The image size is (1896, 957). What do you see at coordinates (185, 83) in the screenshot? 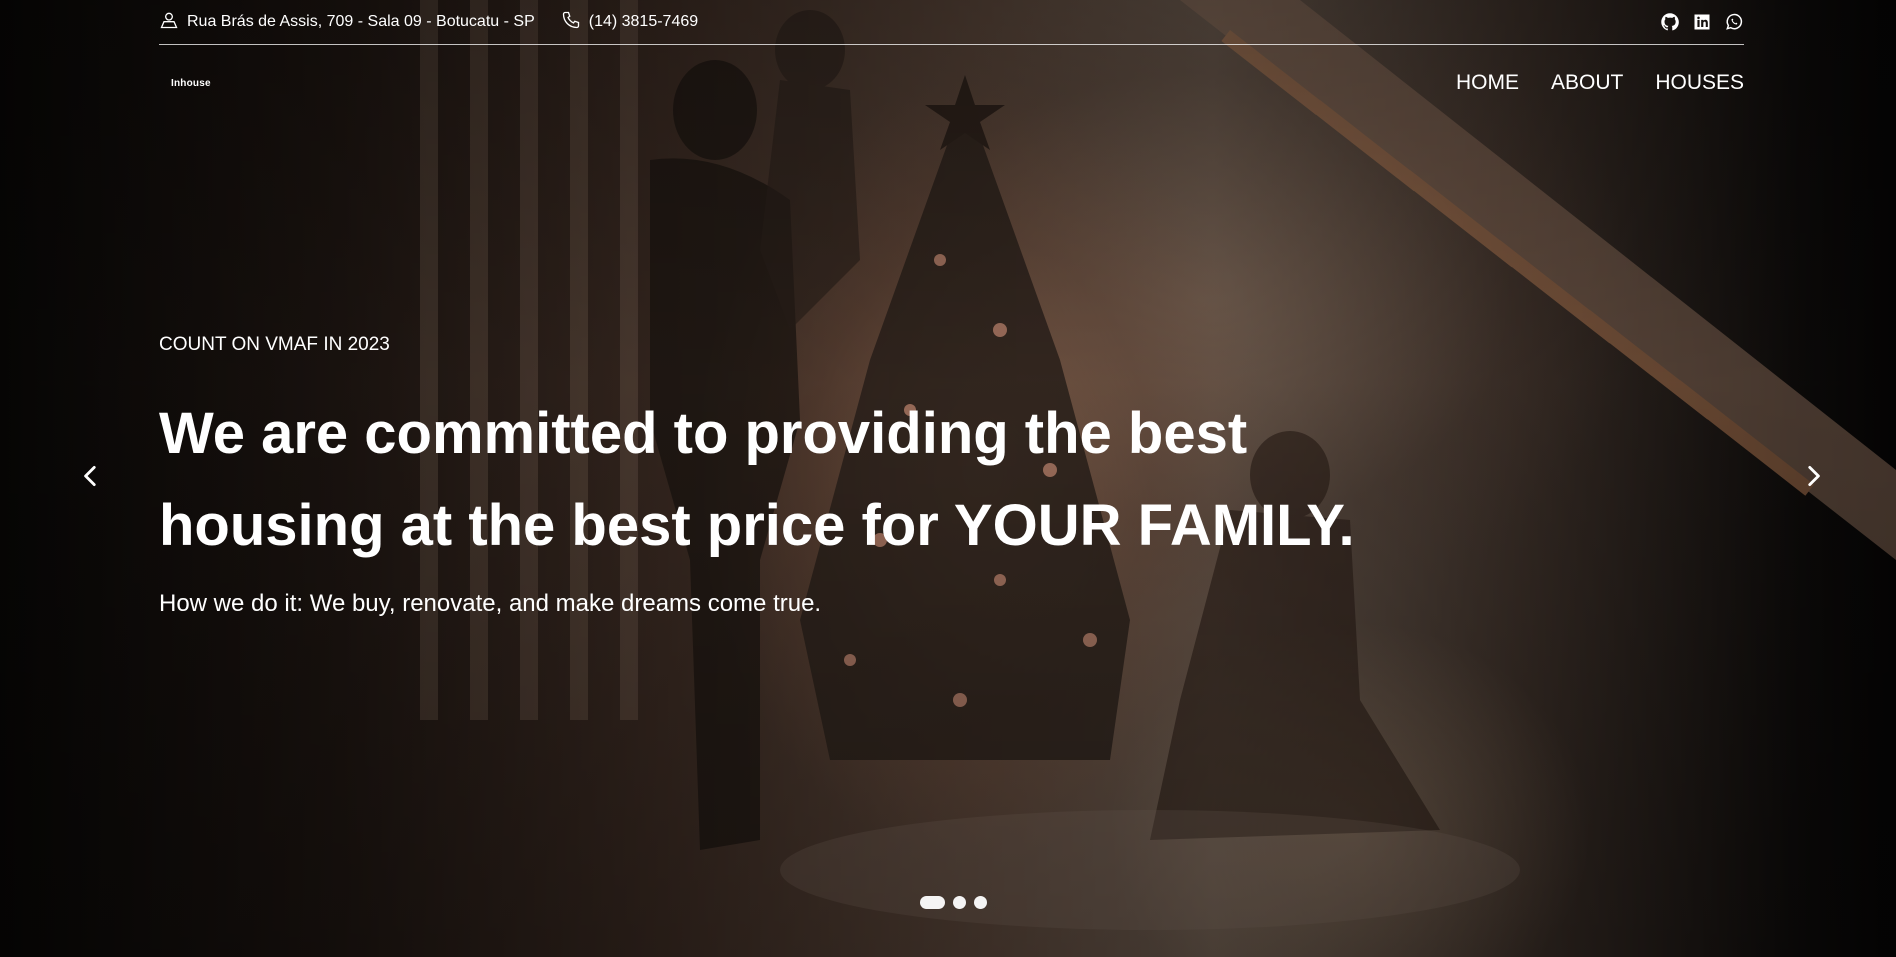
I see `site-logo: Inhouse` at bounding box center [185, 83].